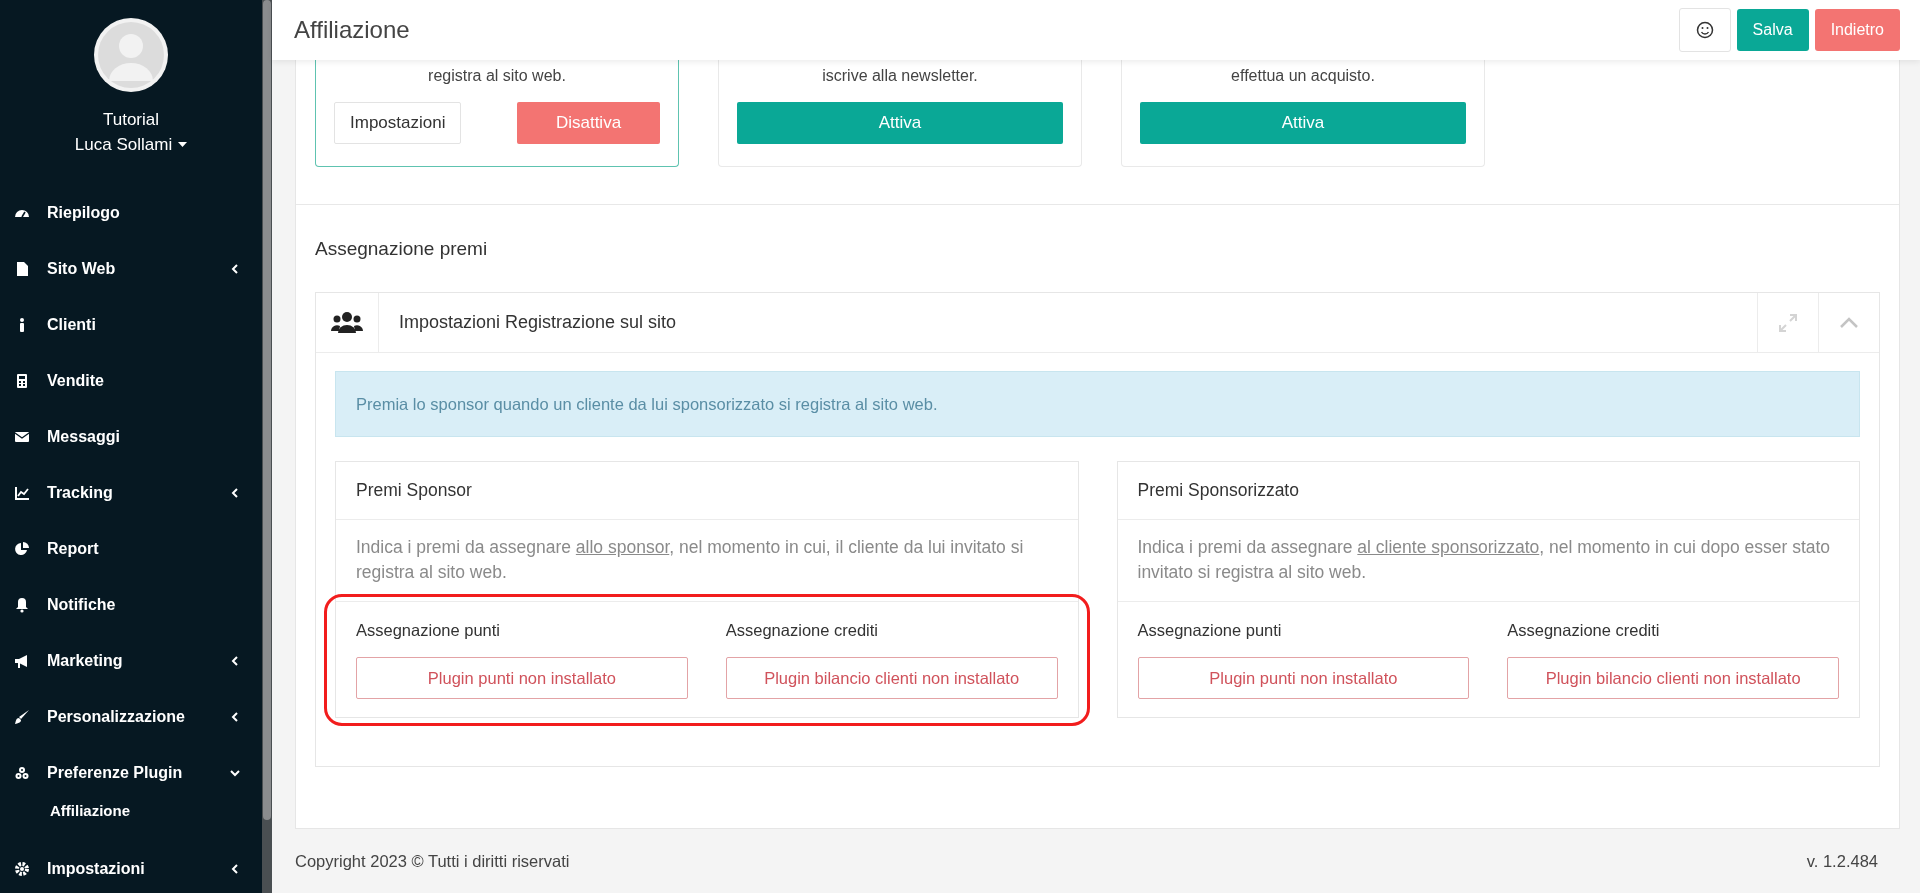 This screenshot has height=893, width=1920. Describe the element at coordinates (1849, 322) in the screenshot. I see `collapse-icon` at that location.